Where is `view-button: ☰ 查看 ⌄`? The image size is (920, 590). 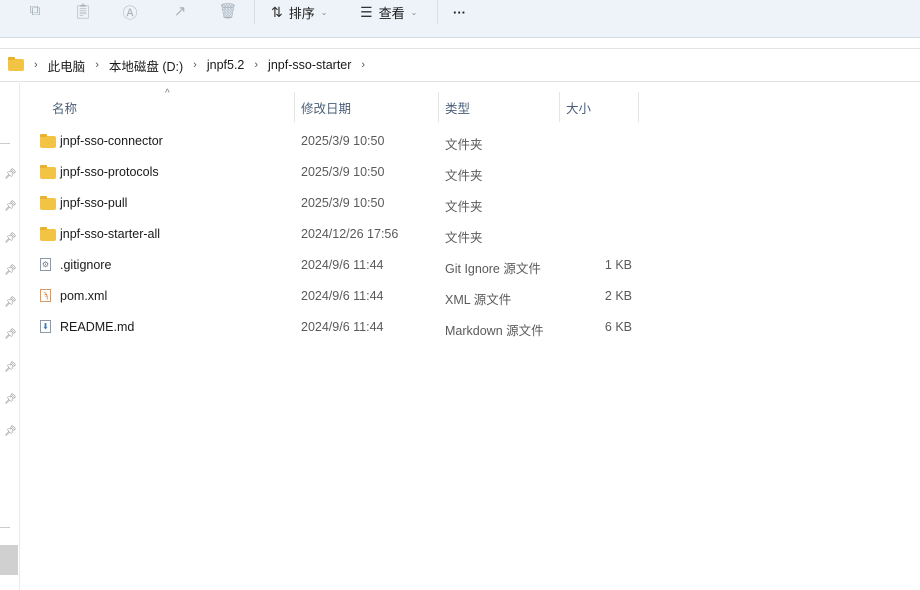
view-button: ☰ 查看 ⌄ is located at coordinates (388, 12).